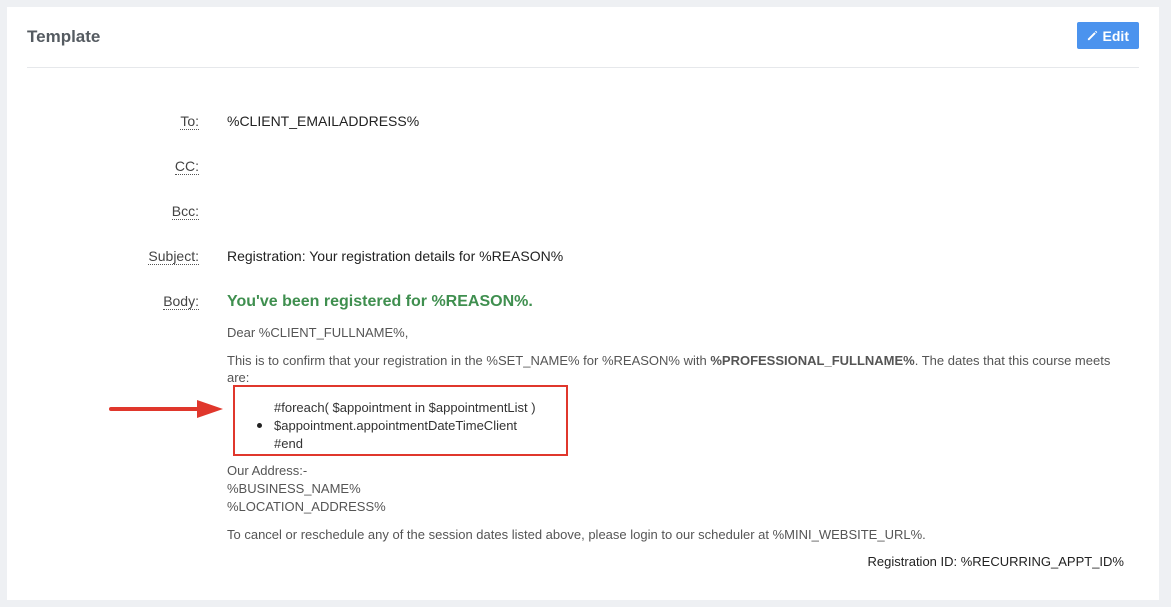 This screenshot has width=1171, height=607. I want to click on arrow-right-icon, so click(169, 411).